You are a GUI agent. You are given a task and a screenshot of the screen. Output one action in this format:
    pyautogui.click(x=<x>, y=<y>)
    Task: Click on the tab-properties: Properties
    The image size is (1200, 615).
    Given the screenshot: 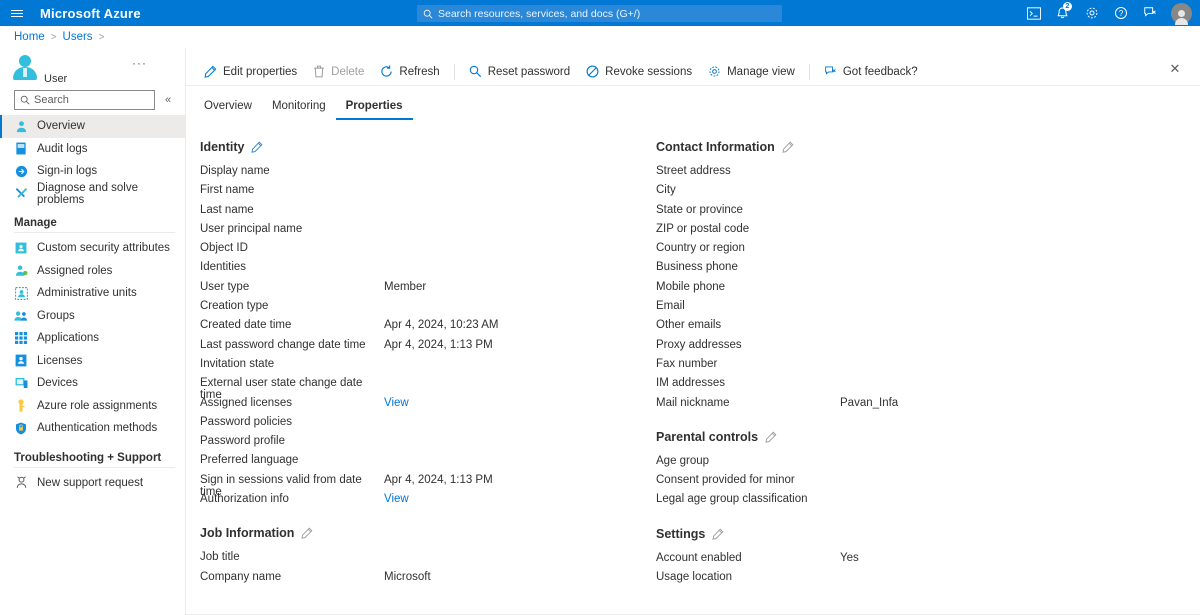 What is the action you would take?
    pyautogui.click(x=374, y=110)
    